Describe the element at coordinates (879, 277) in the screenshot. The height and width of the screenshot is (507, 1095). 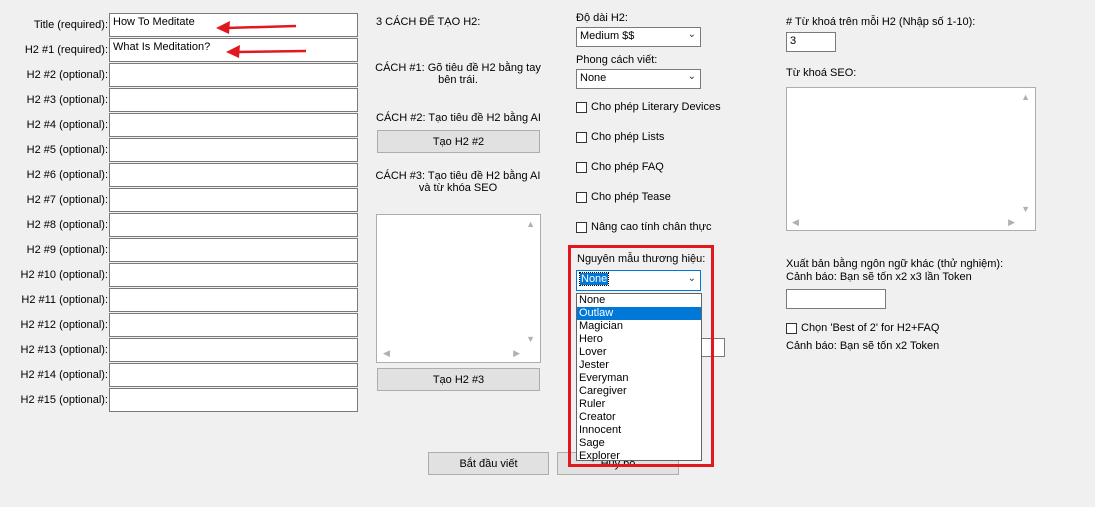
I see `language-token-warning: Cảnh báo: Bạn sẽ tốn x2 x3 lần Token` at that location.